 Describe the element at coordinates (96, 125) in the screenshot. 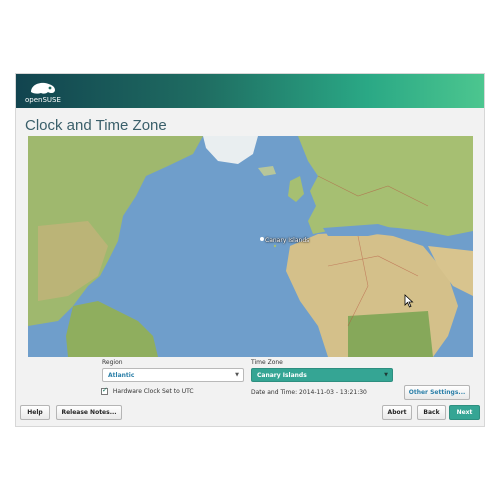

I see `page-title: Clock and Time Zone` at that location.